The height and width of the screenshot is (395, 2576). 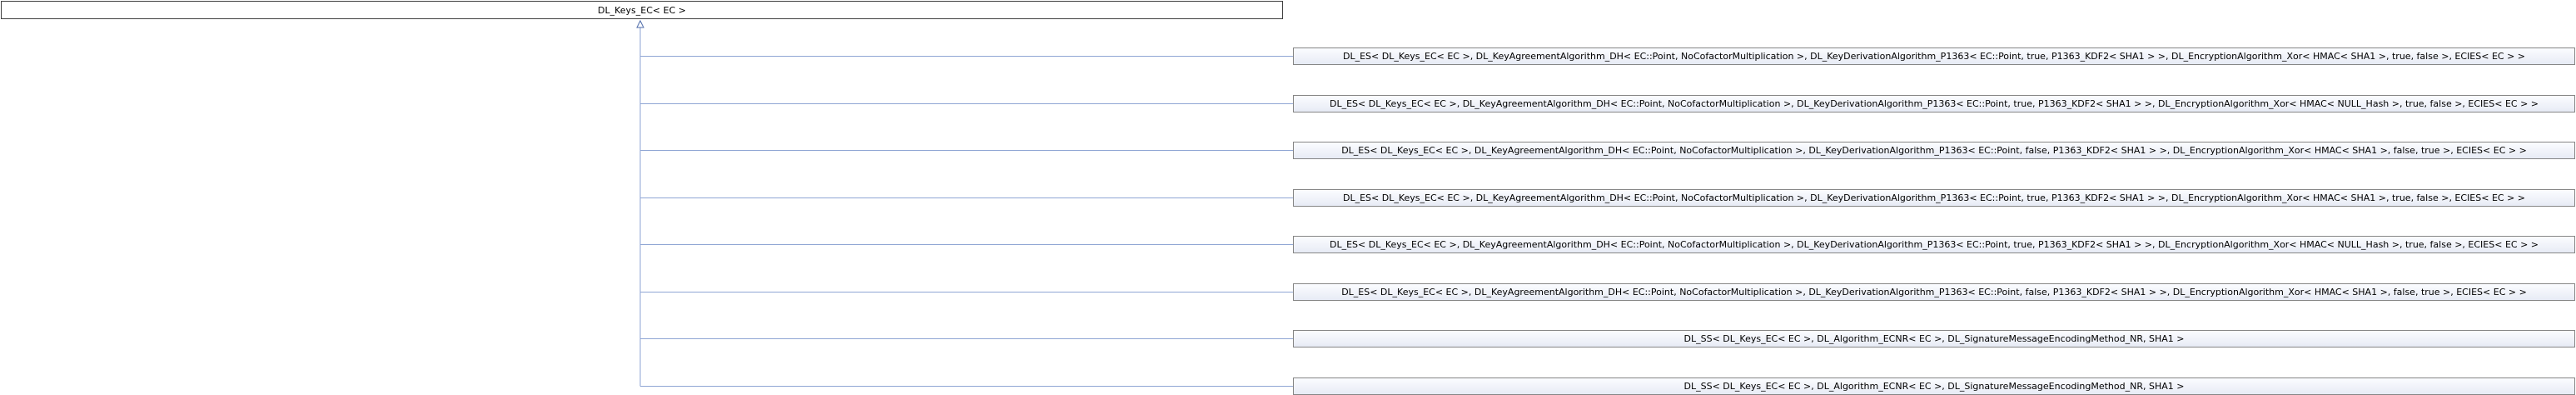 I want to click on base-class-label: DL_Keys_EC< EC >, so click(x=642, y=10).